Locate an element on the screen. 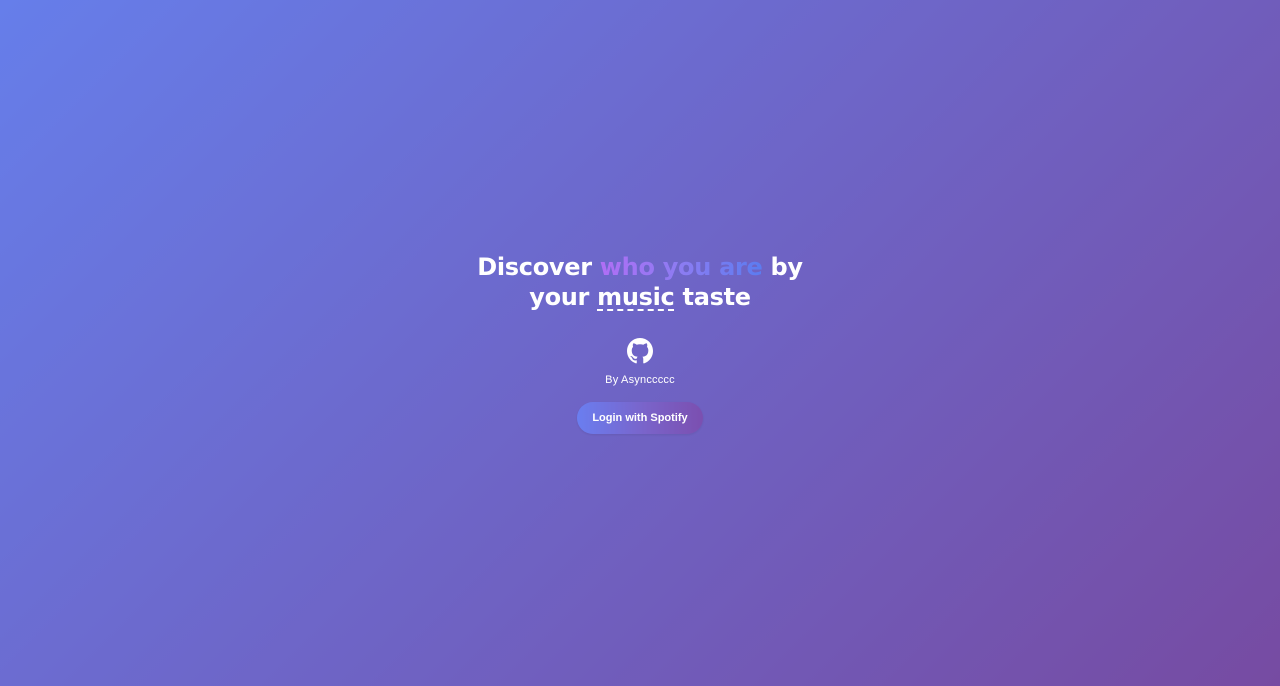 The height and width of the screenshot is (686, 1280). headline-highlight: who you are is located at coordinates (681, 267).